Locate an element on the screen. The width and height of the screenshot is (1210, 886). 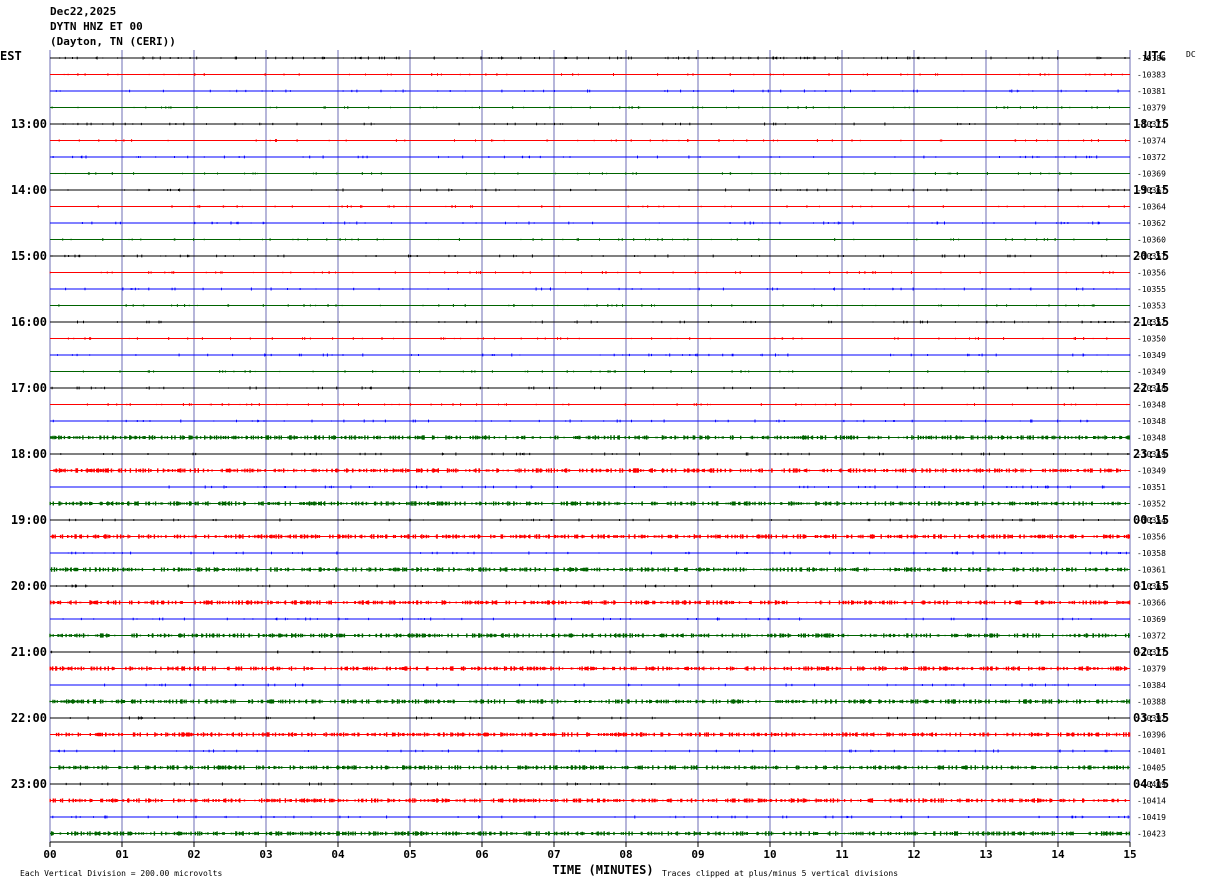
x-tick-label: 00 is located at coordinates (49, 854).